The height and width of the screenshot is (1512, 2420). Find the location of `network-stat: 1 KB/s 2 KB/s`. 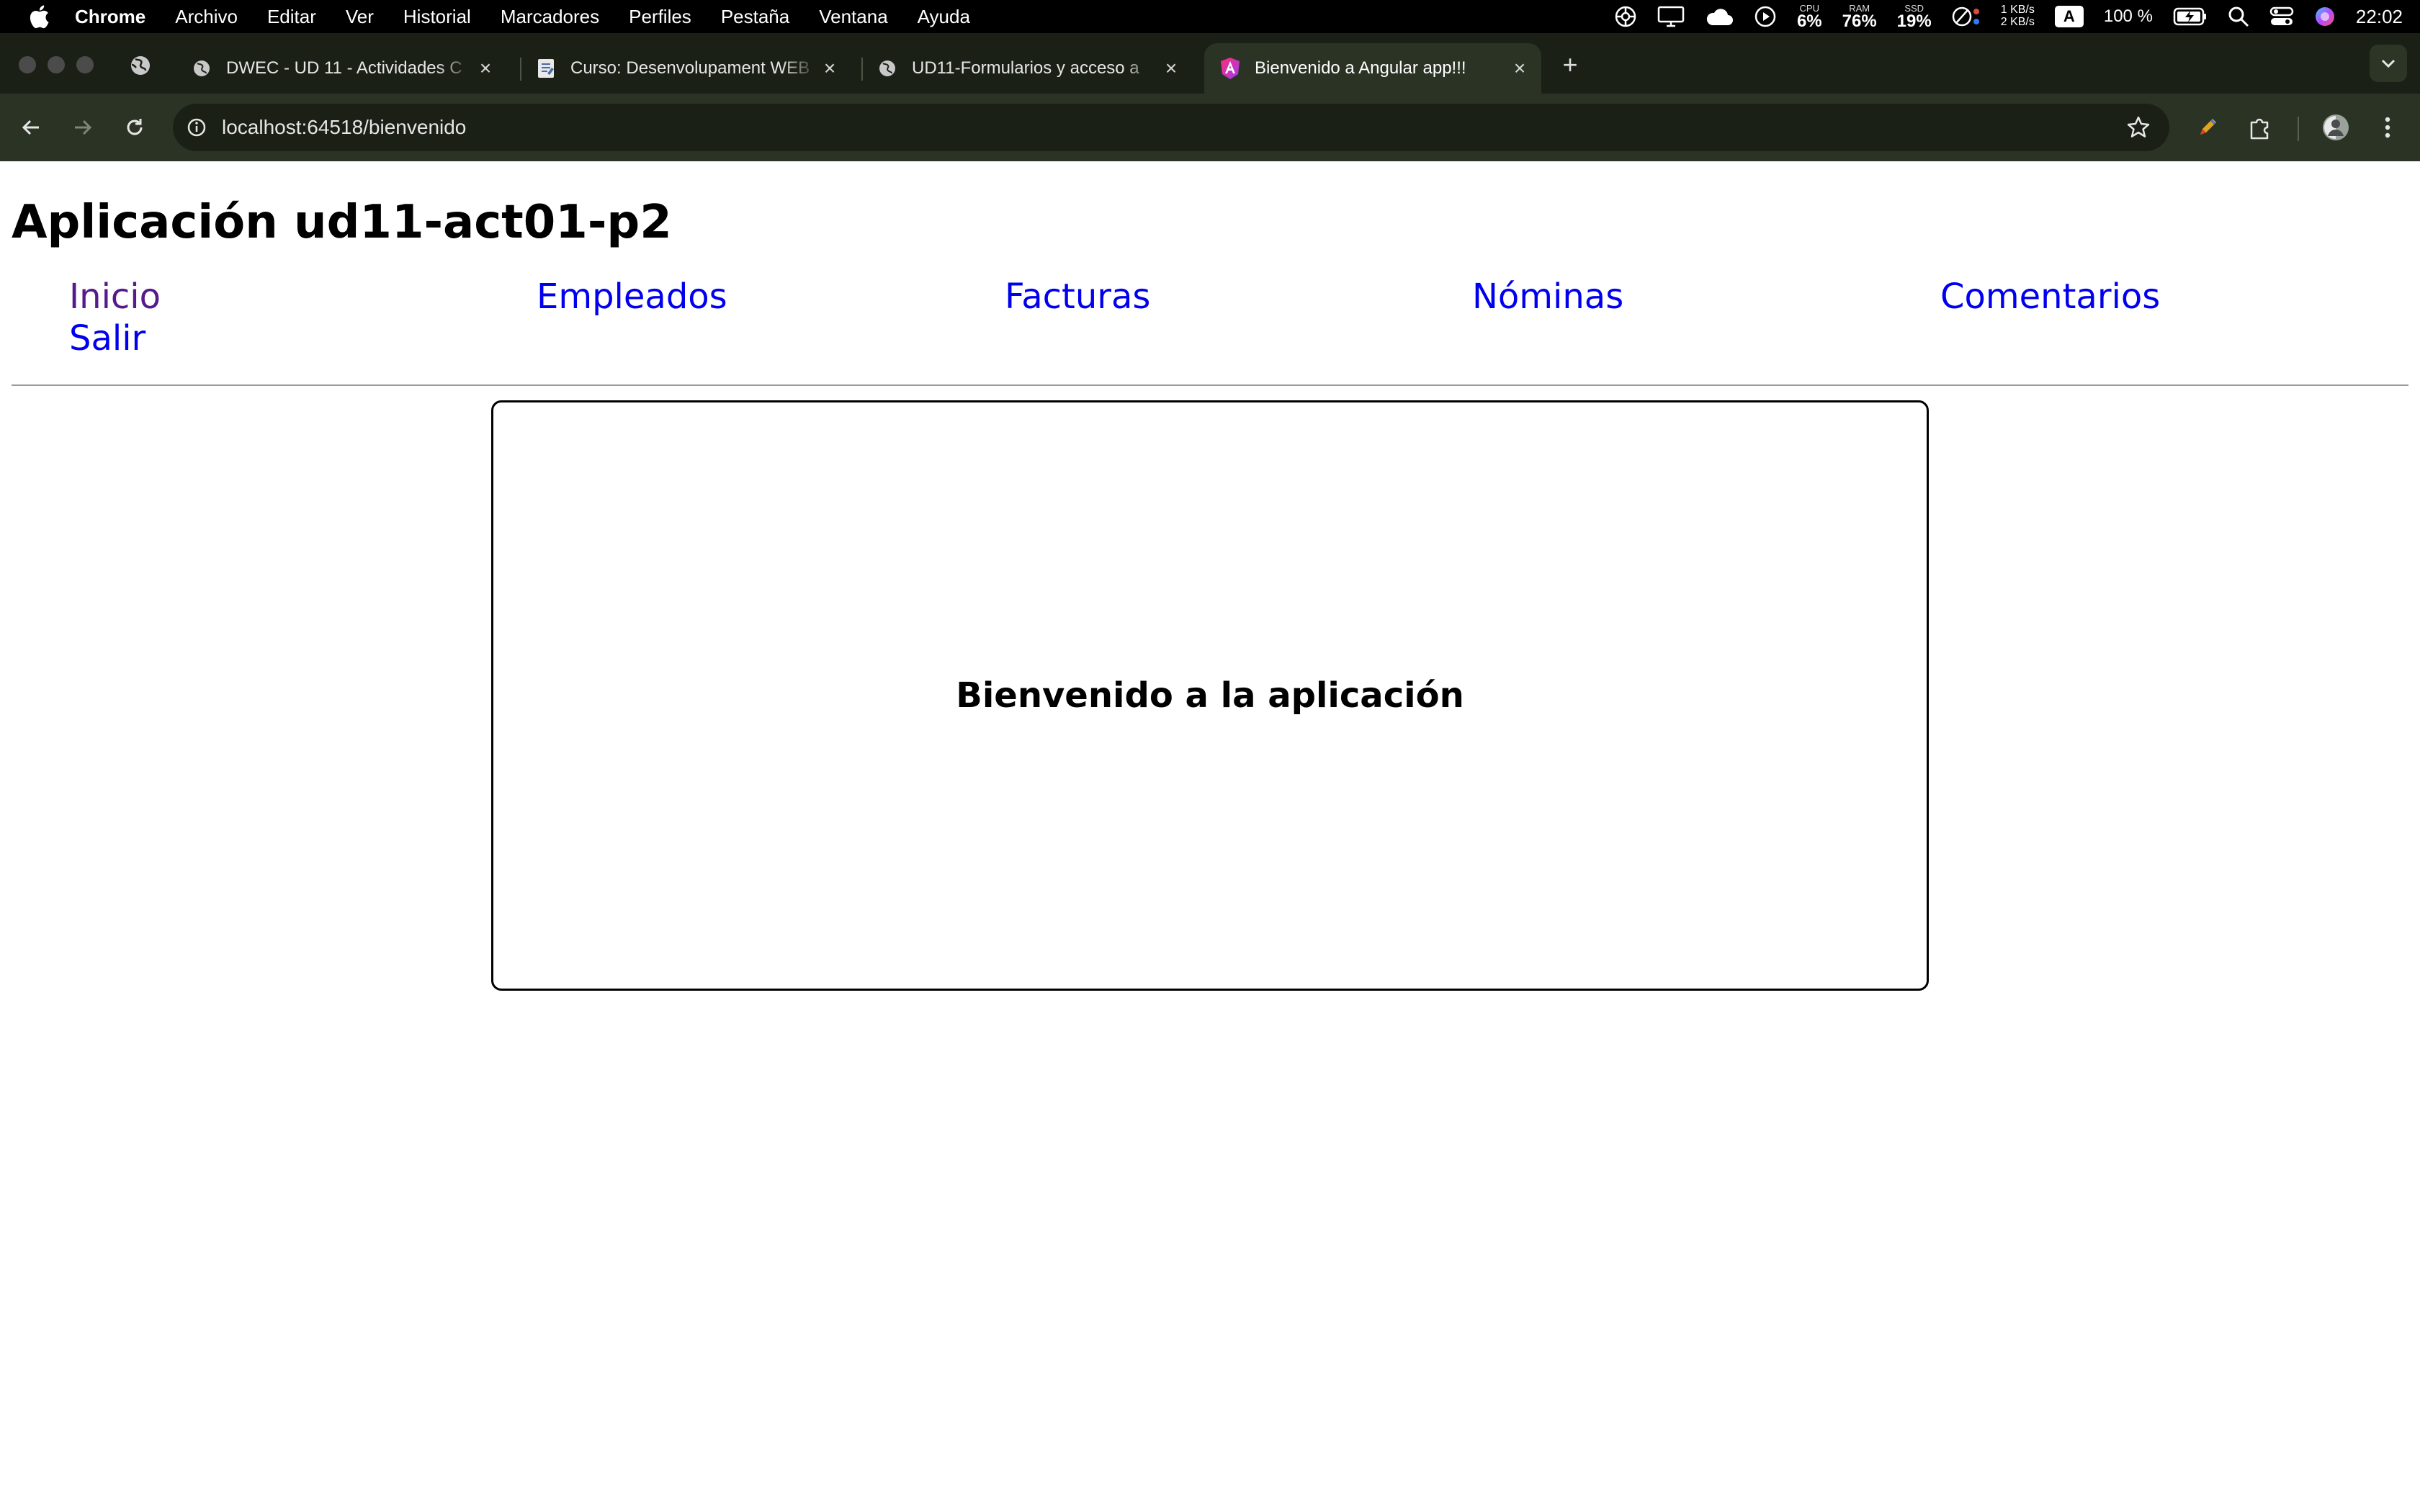

network-stat: 1 KB/s 2 KB/s is located at coordinates (2018, 16).